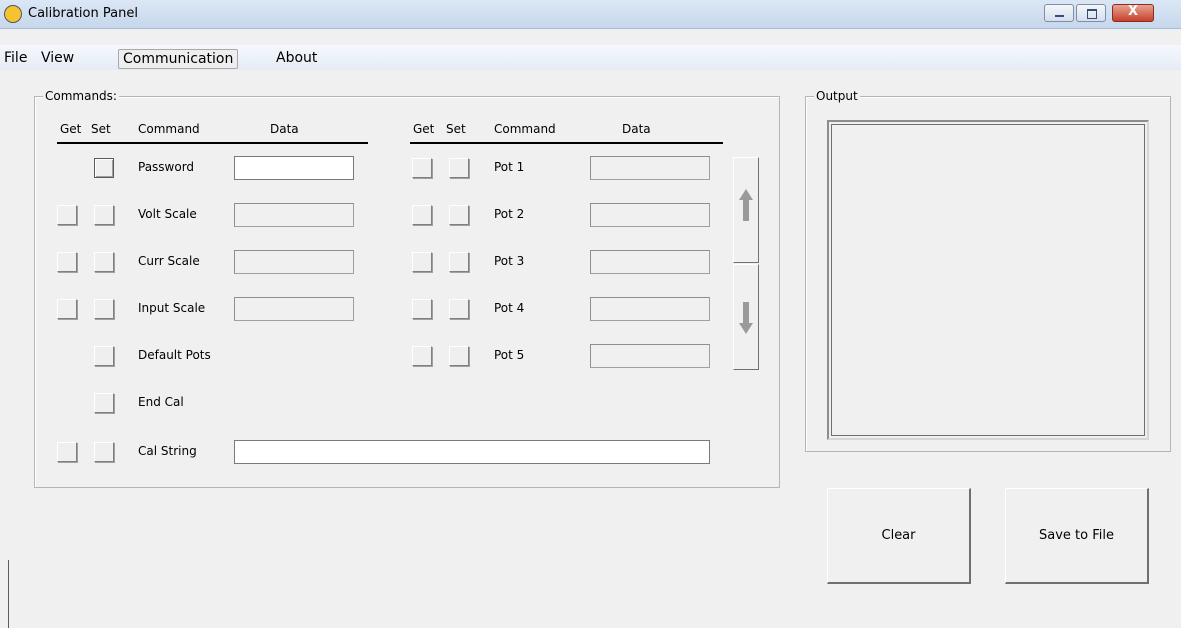  I want to click on command-label-pot-1: Pot 1, so click(509, 167).